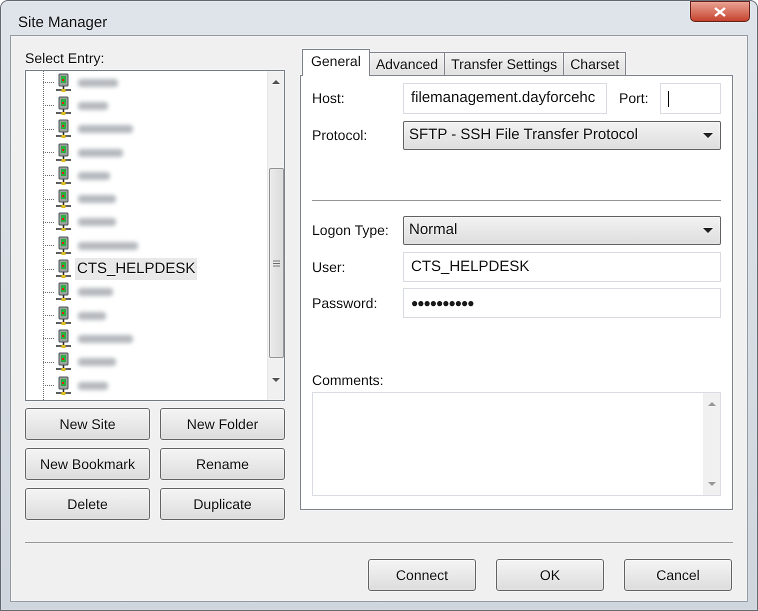 The image size is (758, 611). What do you see at coordinates (690, 98) in the screenshot?
I see `port-field` at bounding box center [690, 98].